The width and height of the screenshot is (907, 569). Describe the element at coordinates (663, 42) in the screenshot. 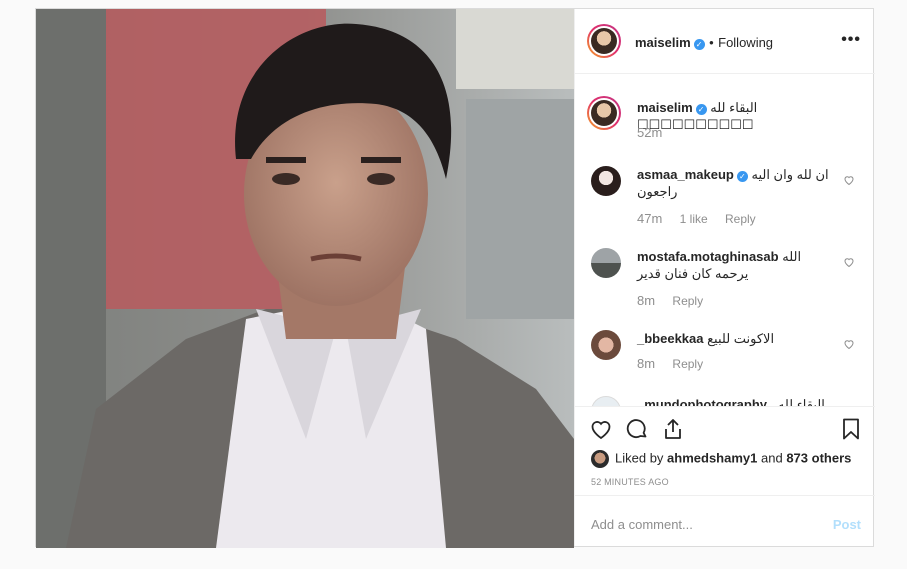

I see `author-username: maiselim` at that location.